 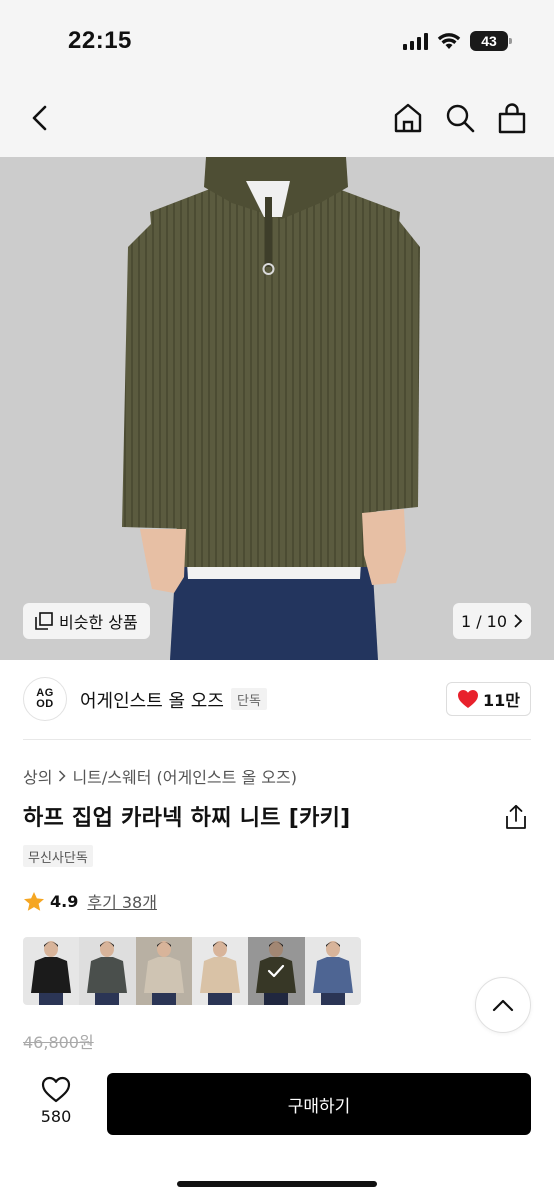 I want to click on exclusive-tag: 무신사단독, so click(x=58, y=856).